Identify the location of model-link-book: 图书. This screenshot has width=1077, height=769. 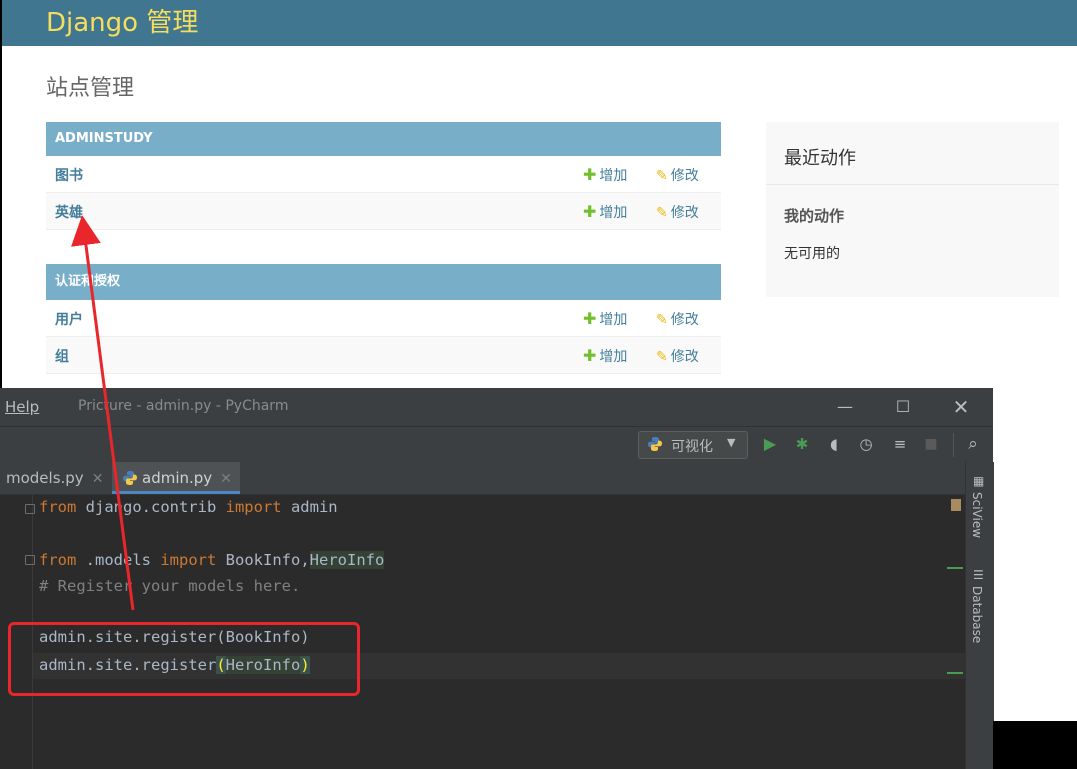
(69, 175).